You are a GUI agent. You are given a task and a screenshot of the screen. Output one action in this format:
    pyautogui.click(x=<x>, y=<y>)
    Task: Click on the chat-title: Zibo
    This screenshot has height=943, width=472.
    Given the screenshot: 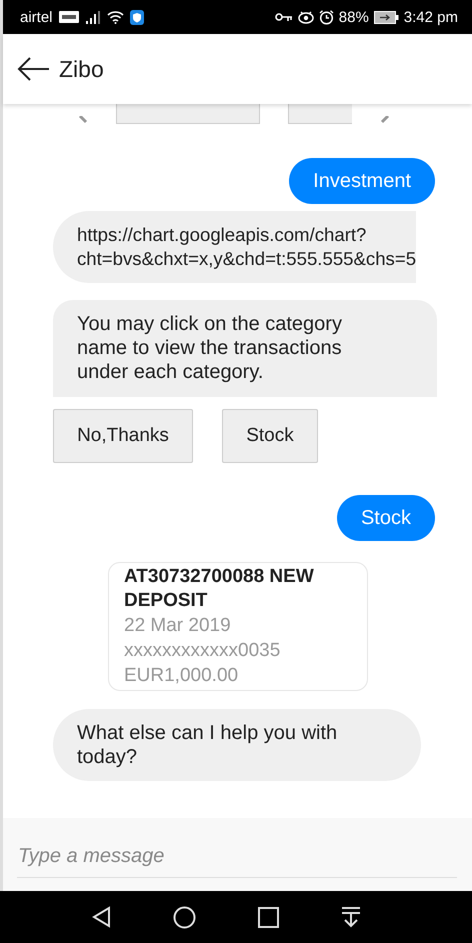 What is the action you would take?
    pyautogui.click(x=81, y=69)
    